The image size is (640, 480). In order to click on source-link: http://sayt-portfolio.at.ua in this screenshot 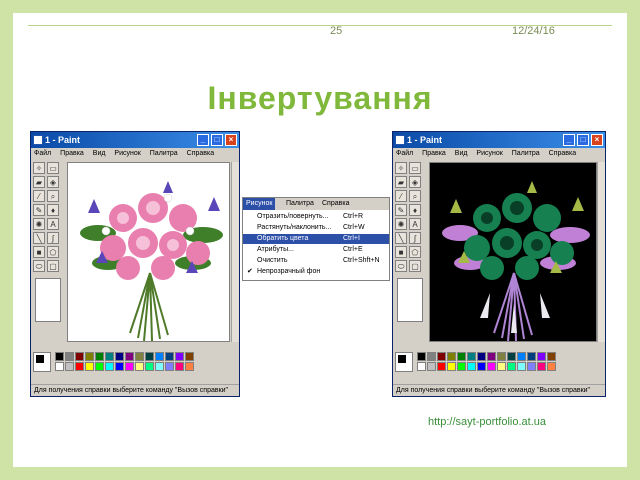, I will do `click(487, 422)`.